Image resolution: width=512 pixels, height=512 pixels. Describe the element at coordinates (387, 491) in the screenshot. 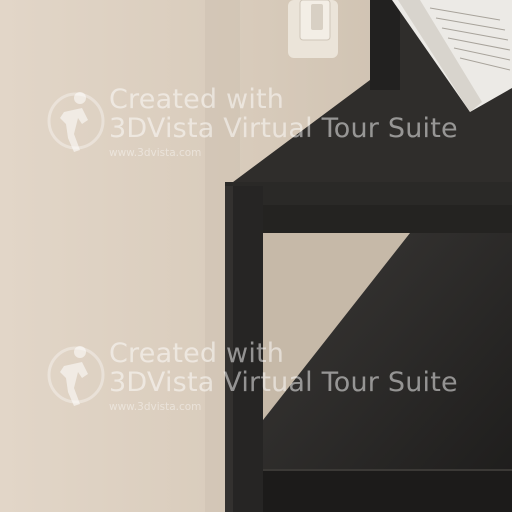

I see `lower-shelf` at that location.